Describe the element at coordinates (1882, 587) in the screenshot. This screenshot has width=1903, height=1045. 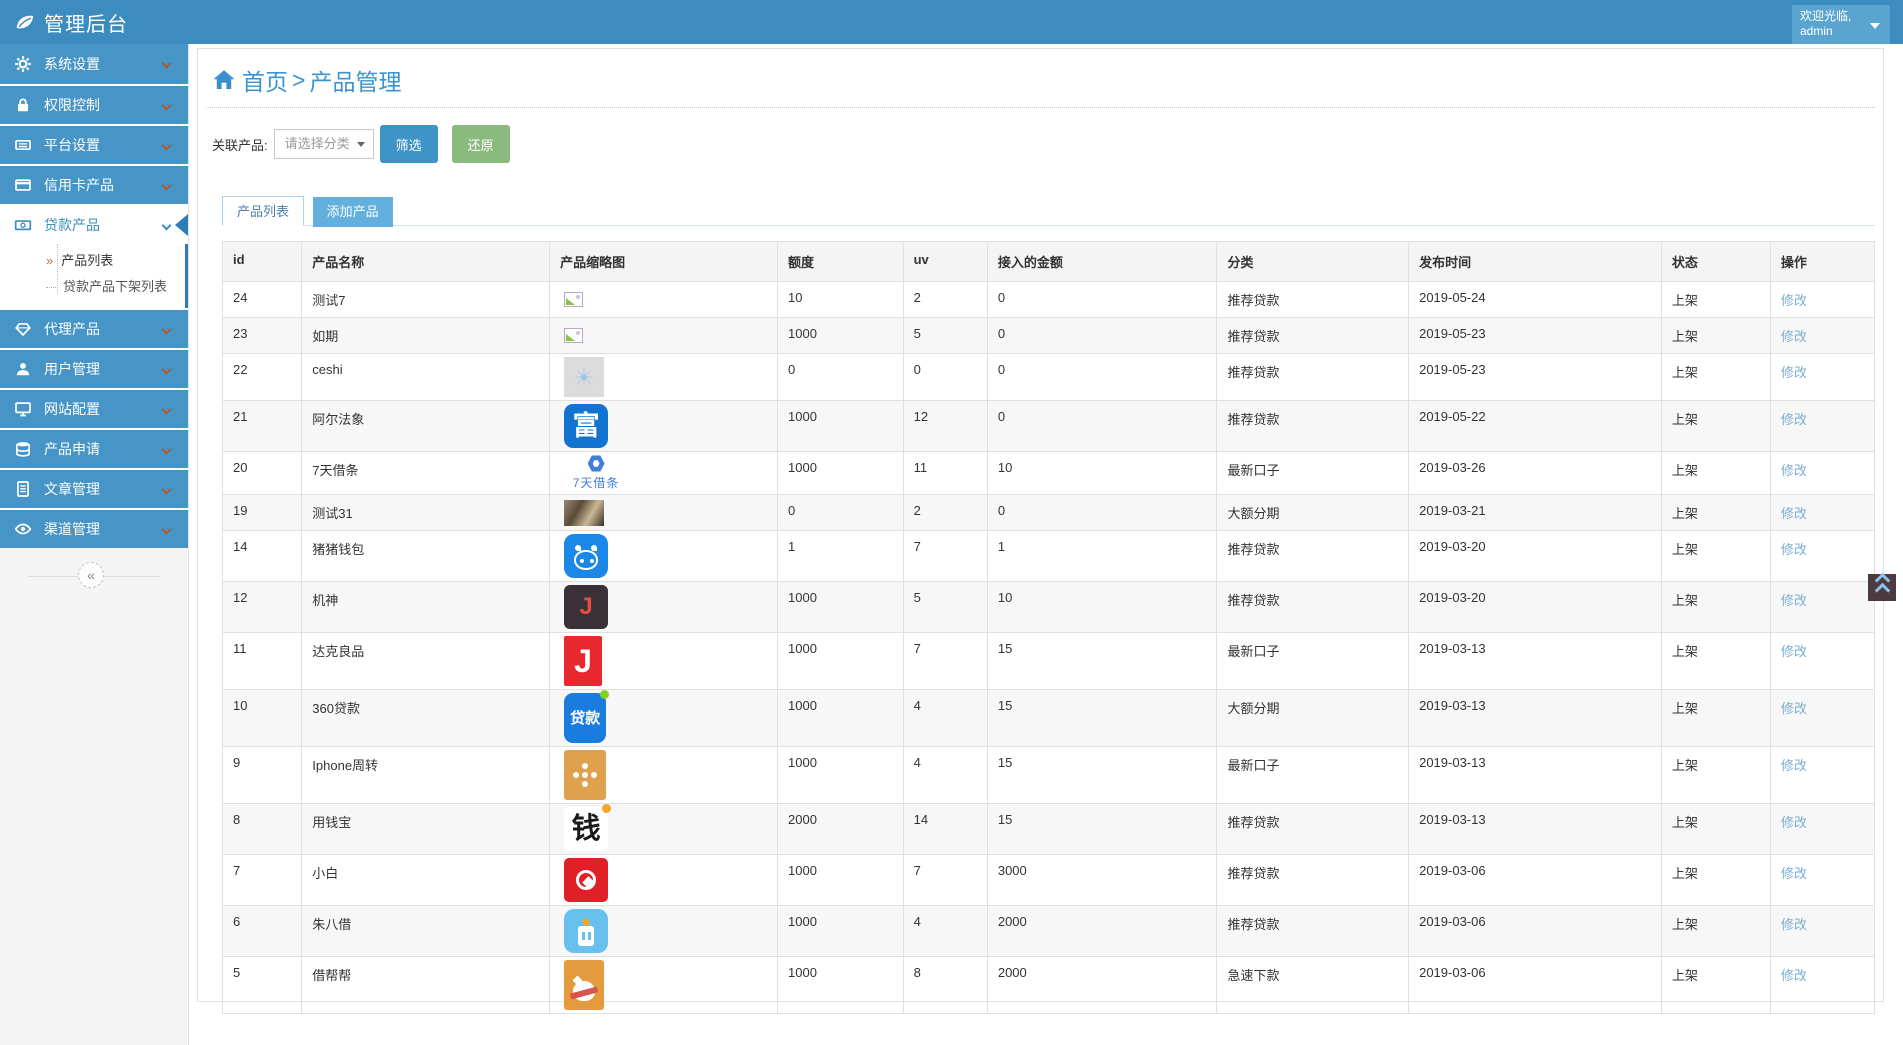
I see `back-to-top-button` at that location.